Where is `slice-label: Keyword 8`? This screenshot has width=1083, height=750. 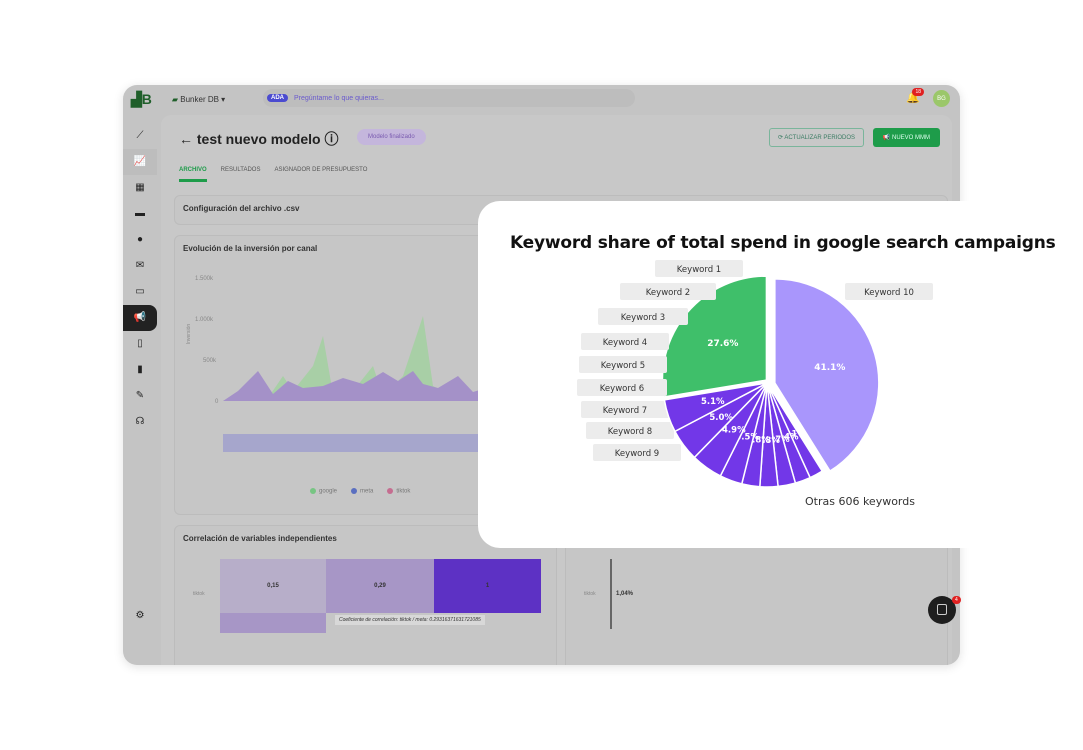
slice-label: Keyword 8 is located at coordinates (630, 432).